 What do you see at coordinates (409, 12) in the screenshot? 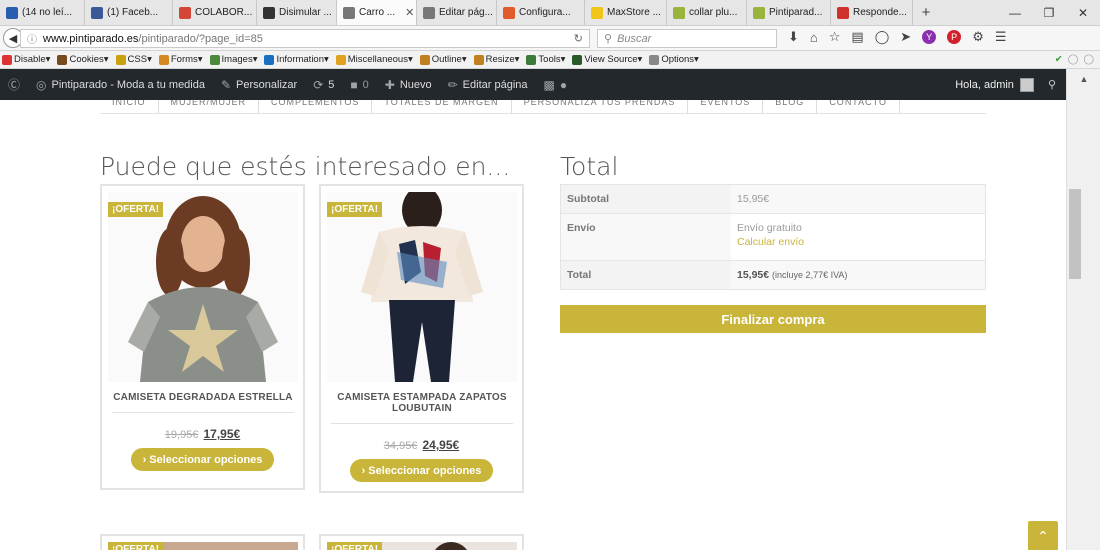
I see `close-tab-icon: ✕` at bounding box center [409, 12].